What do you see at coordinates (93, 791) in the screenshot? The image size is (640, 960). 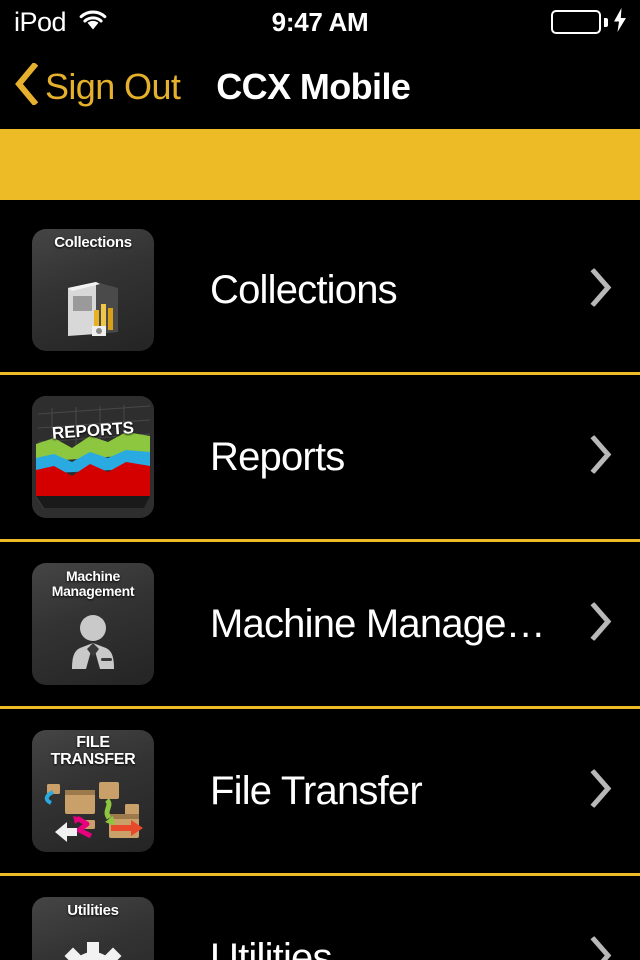 I see `folders-arrows-icon: FILE TRANSFER` at bounding box center [93, 791].